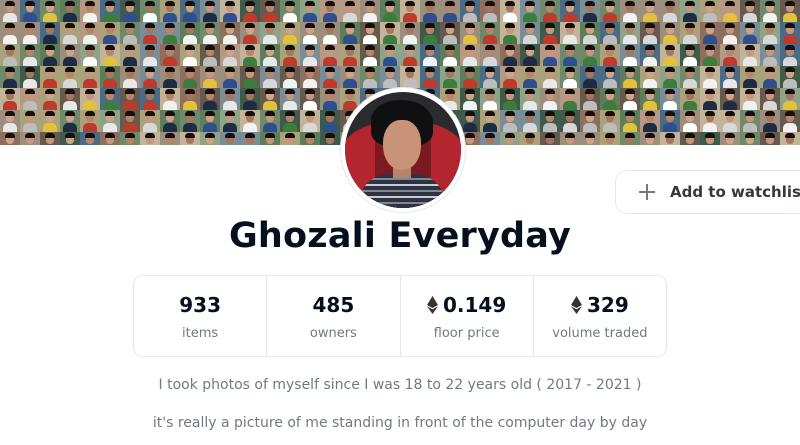 This screenshot has height=445, width=800. I want to click on add-to-watchlist-button: Add to watchlist, so click(707, 192).